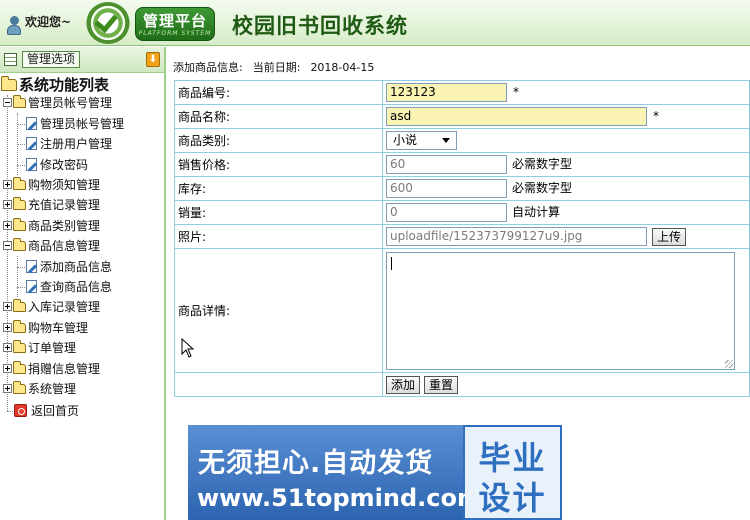 The height and width of the screenshot is (520, 750). I want to click on sidebar-item-registered-users: 注册用户管理, so click(69, 144).